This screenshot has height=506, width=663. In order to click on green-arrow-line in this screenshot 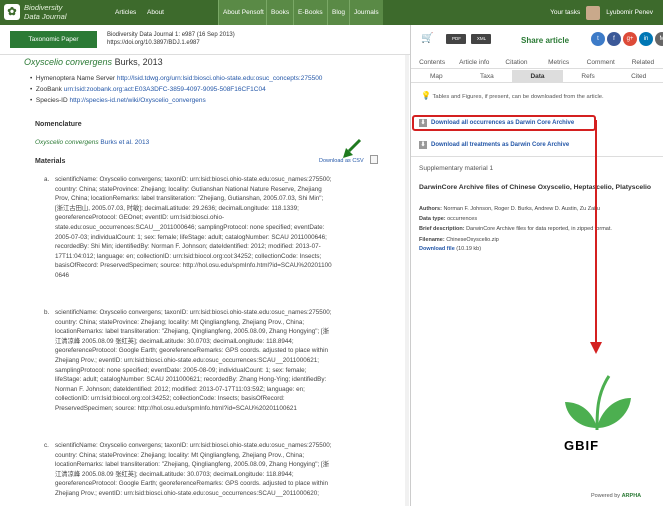, I will do `click(354, 145)`.